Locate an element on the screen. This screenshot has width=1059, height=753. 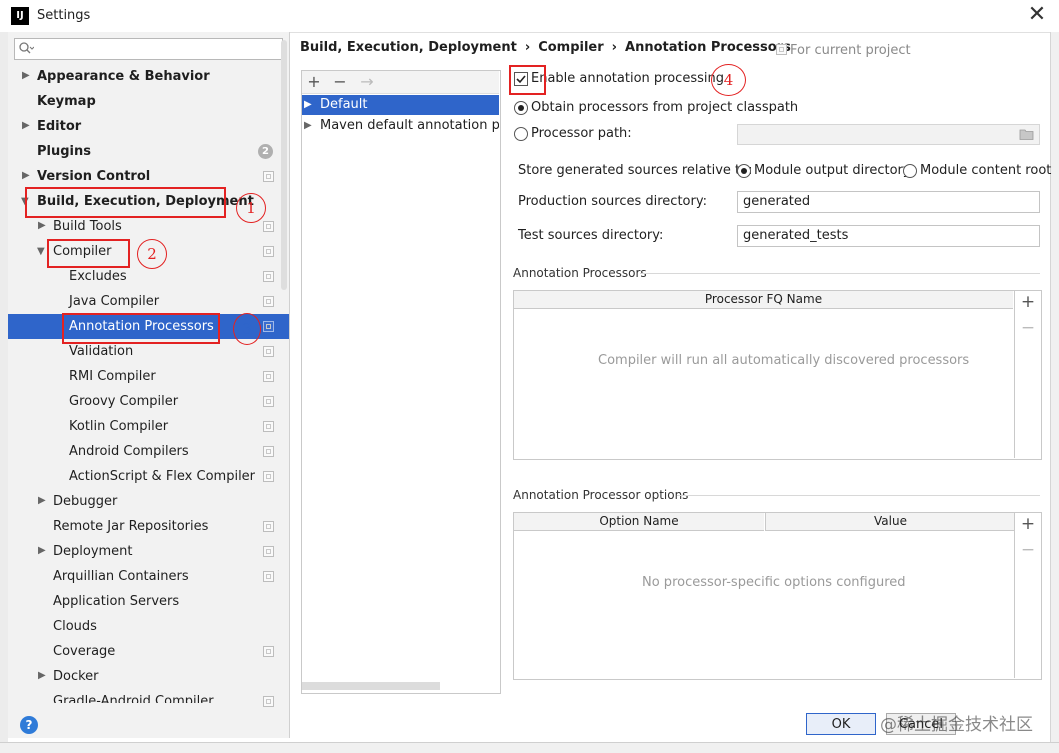
tree-item-deployment: Deployment is located at coordinates (93, 551).